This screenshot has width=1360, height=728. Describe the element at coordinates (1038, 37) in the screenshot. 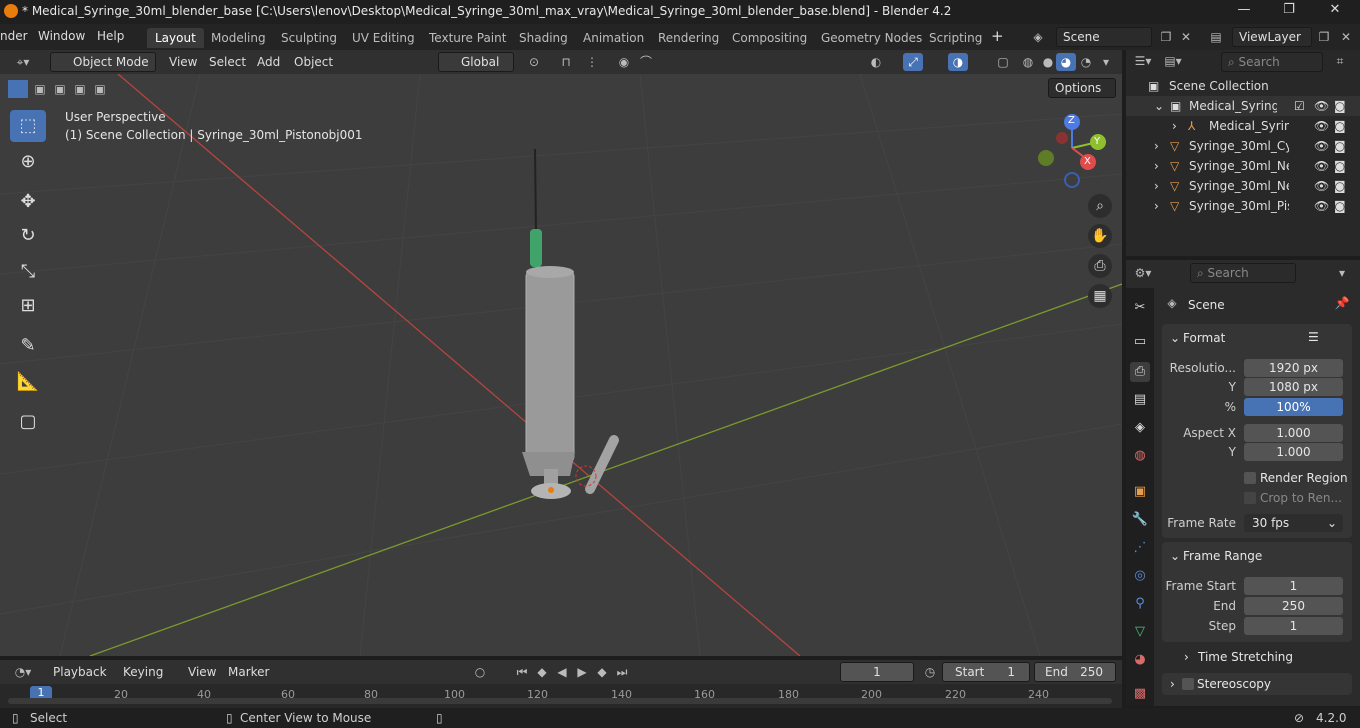

I see `scene-icon: ◈` at that location.